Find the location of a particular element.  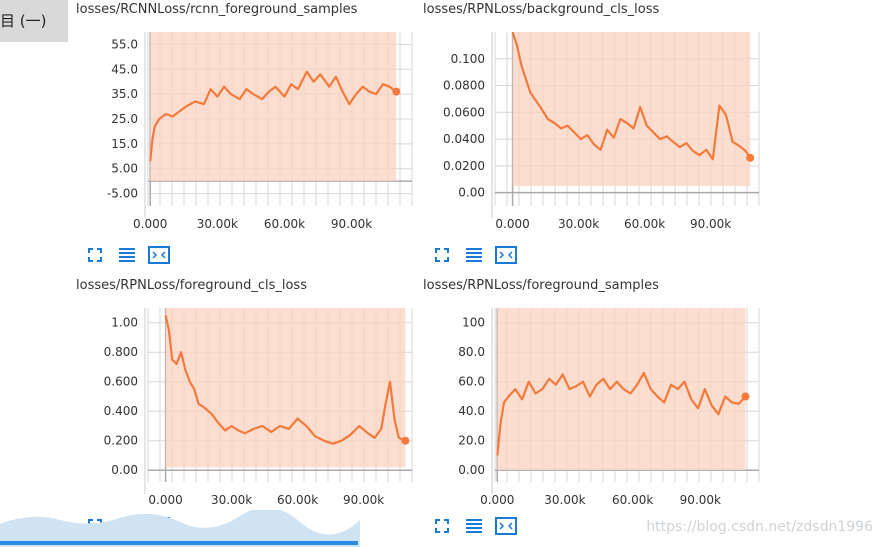

y-tick-label: 60.0 is located at coordinates (471, 382).